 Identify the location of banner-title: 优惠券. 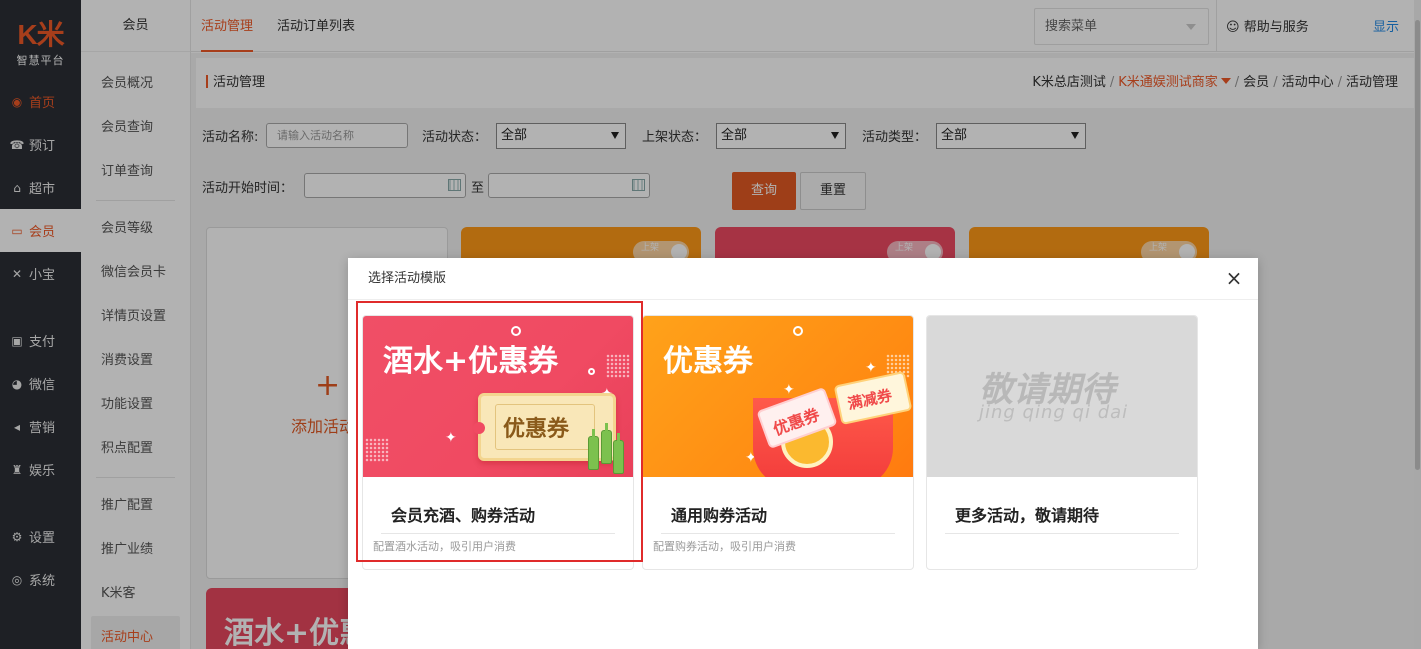
(708, 361).